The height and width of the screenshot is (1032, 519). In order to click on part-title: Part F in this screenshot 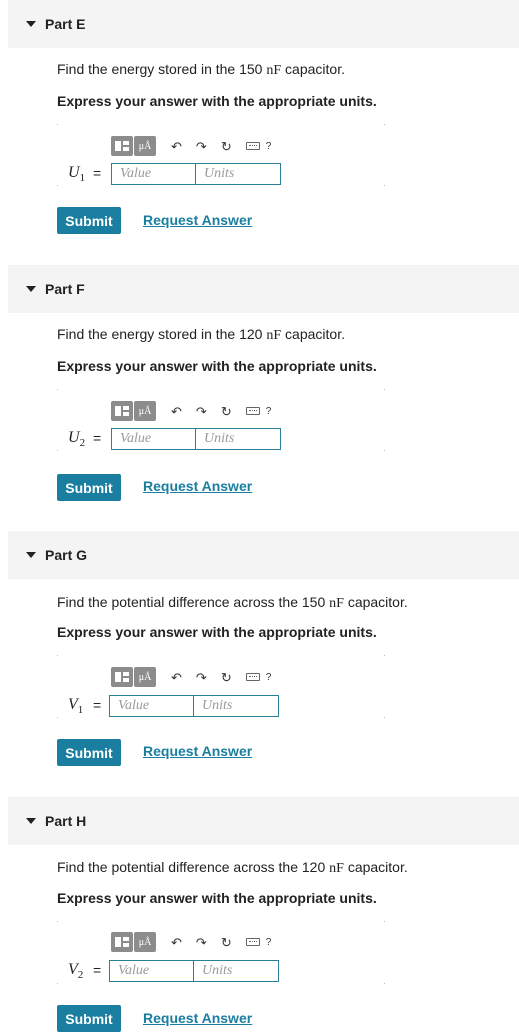, I will do `click(65, 289)`.